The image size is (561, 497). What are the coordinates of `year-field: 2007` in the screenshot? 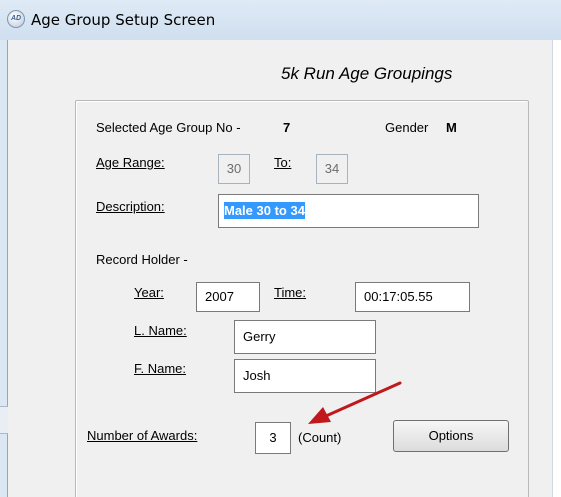 It's located at (228, 297).